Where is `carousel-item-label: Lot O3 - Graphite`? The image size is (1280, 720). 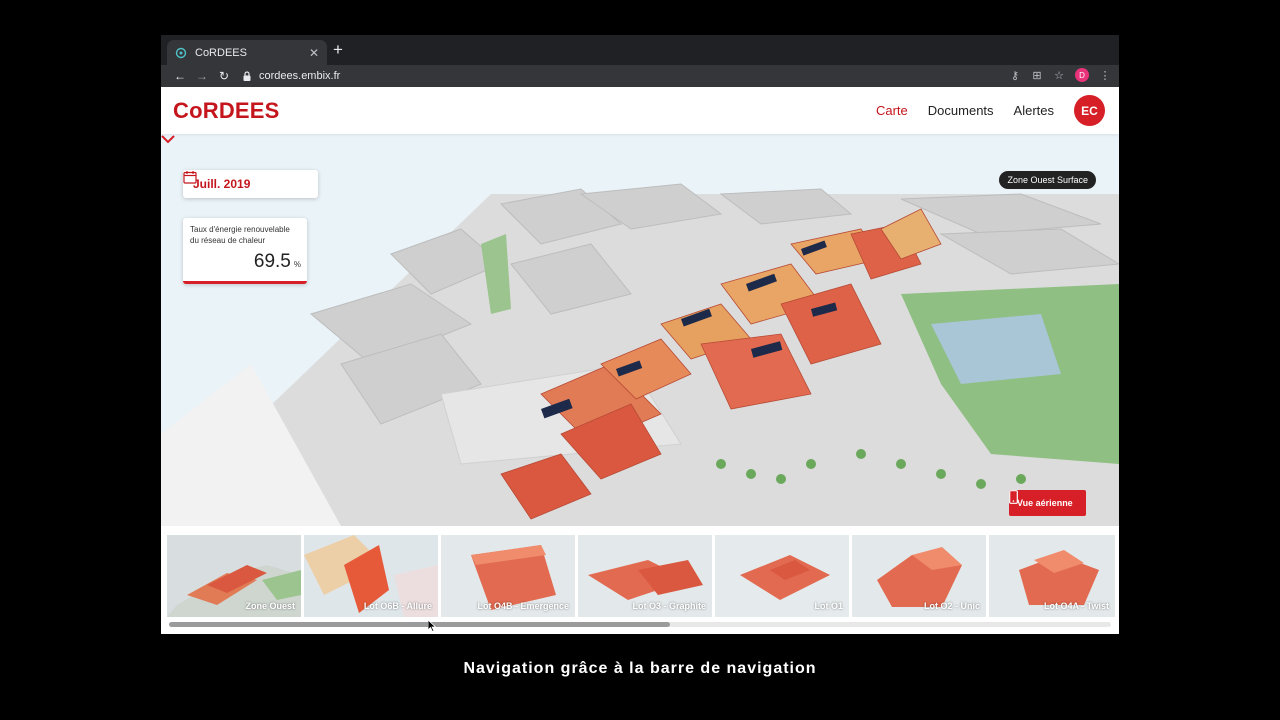 carousel-item-label: Lot O3 - Graphite is located at coordinates (669, 606).